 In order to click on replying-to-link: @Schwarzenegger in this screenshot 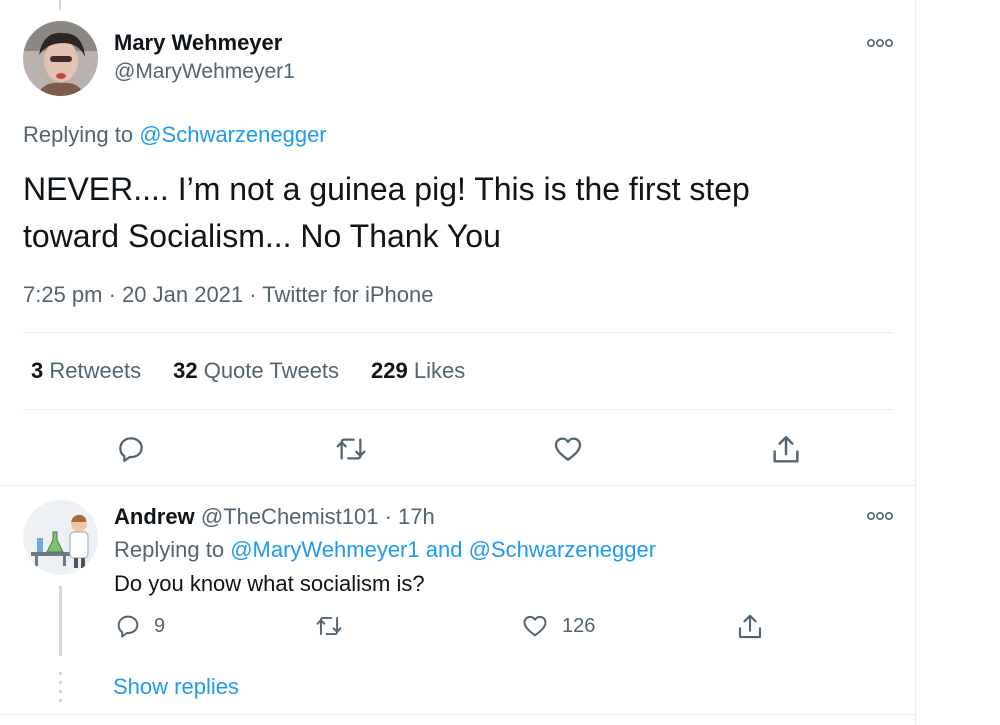, I will do `click(232, 134)`.